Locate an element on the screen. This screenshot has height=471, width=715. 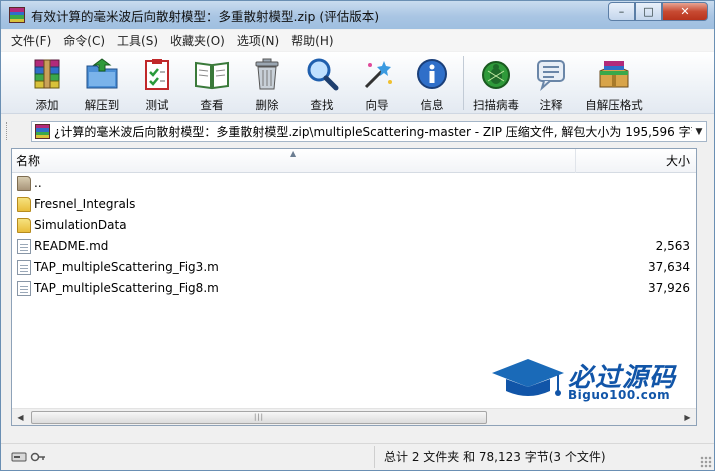
window-controls: – □ ✕ is located at coordinates (658, 11).